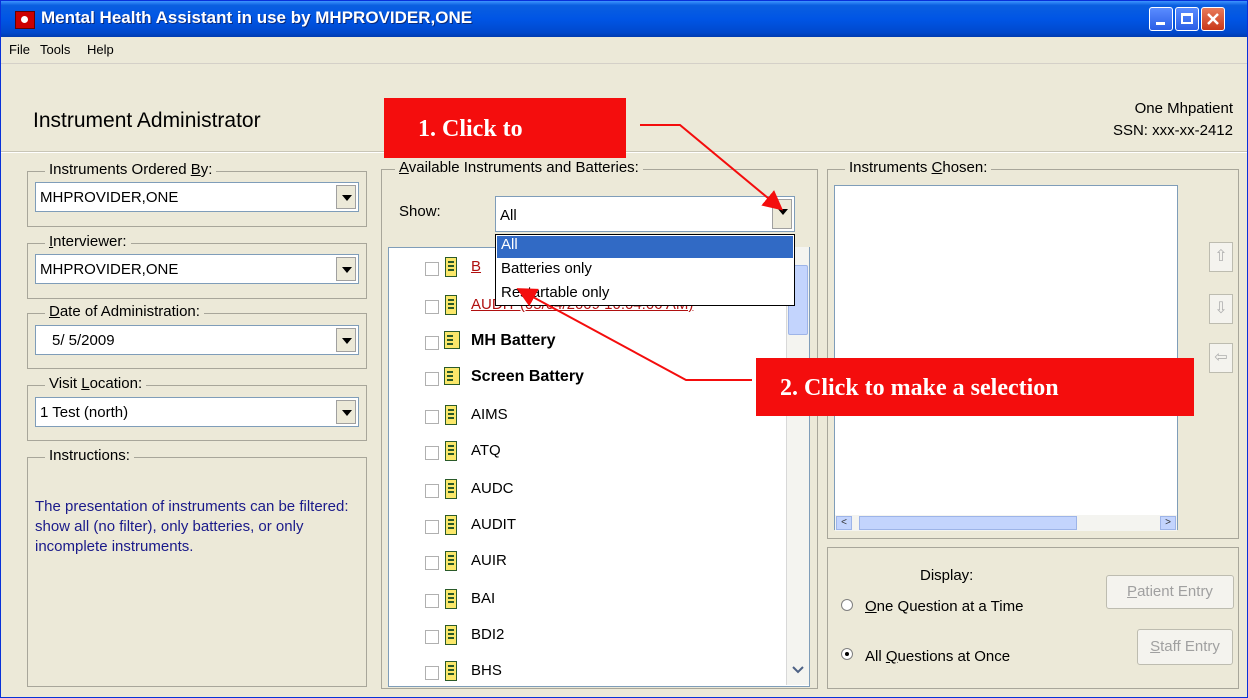 The image size is (1248, 698). I want to click on callout-step-1: 1. Click to, so click(505, 128).